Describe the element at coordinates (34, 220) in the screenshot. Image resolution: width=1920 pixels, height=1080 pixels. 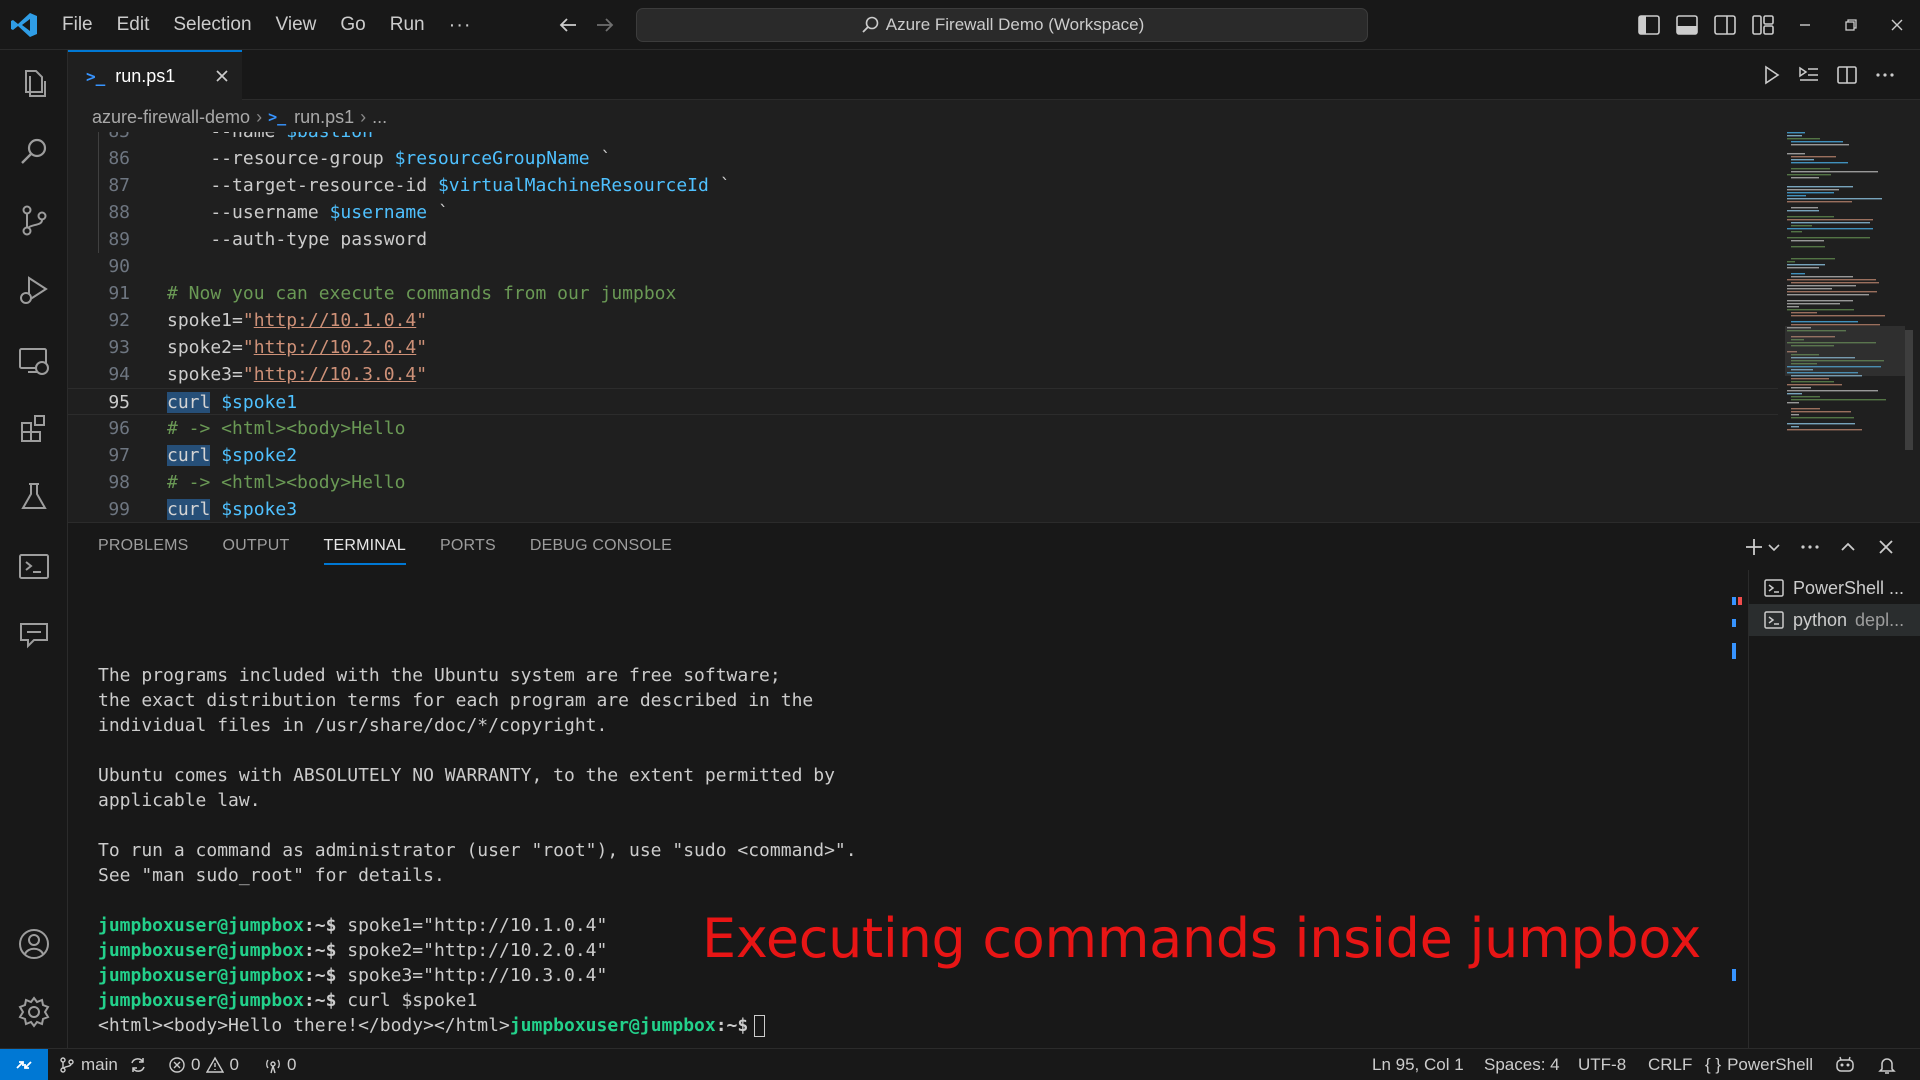
I see `source-control-icon` at that location.